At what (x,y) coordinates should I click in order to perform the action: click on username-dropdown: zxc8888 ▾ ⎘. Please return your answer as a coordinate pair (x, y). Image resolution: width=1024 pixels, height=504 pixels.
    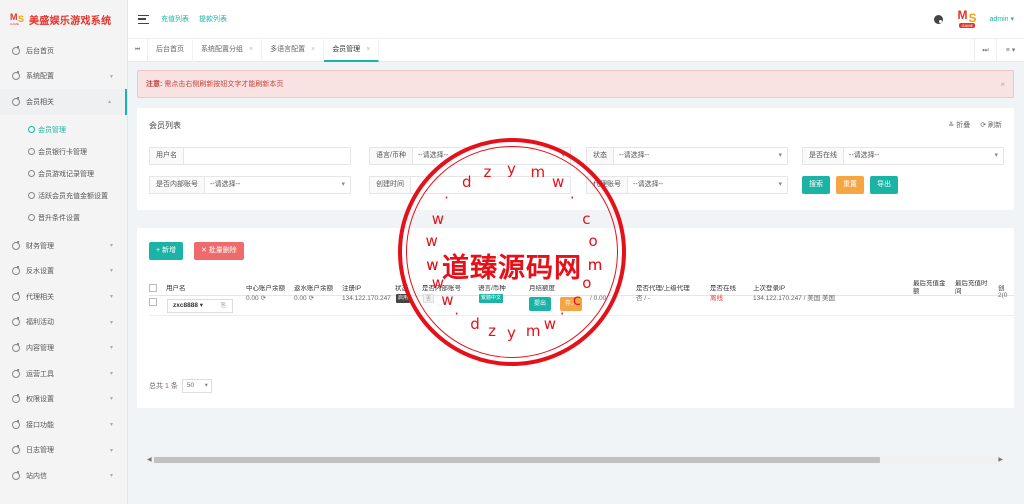
    Looking at the image, I should click on (200, 306).